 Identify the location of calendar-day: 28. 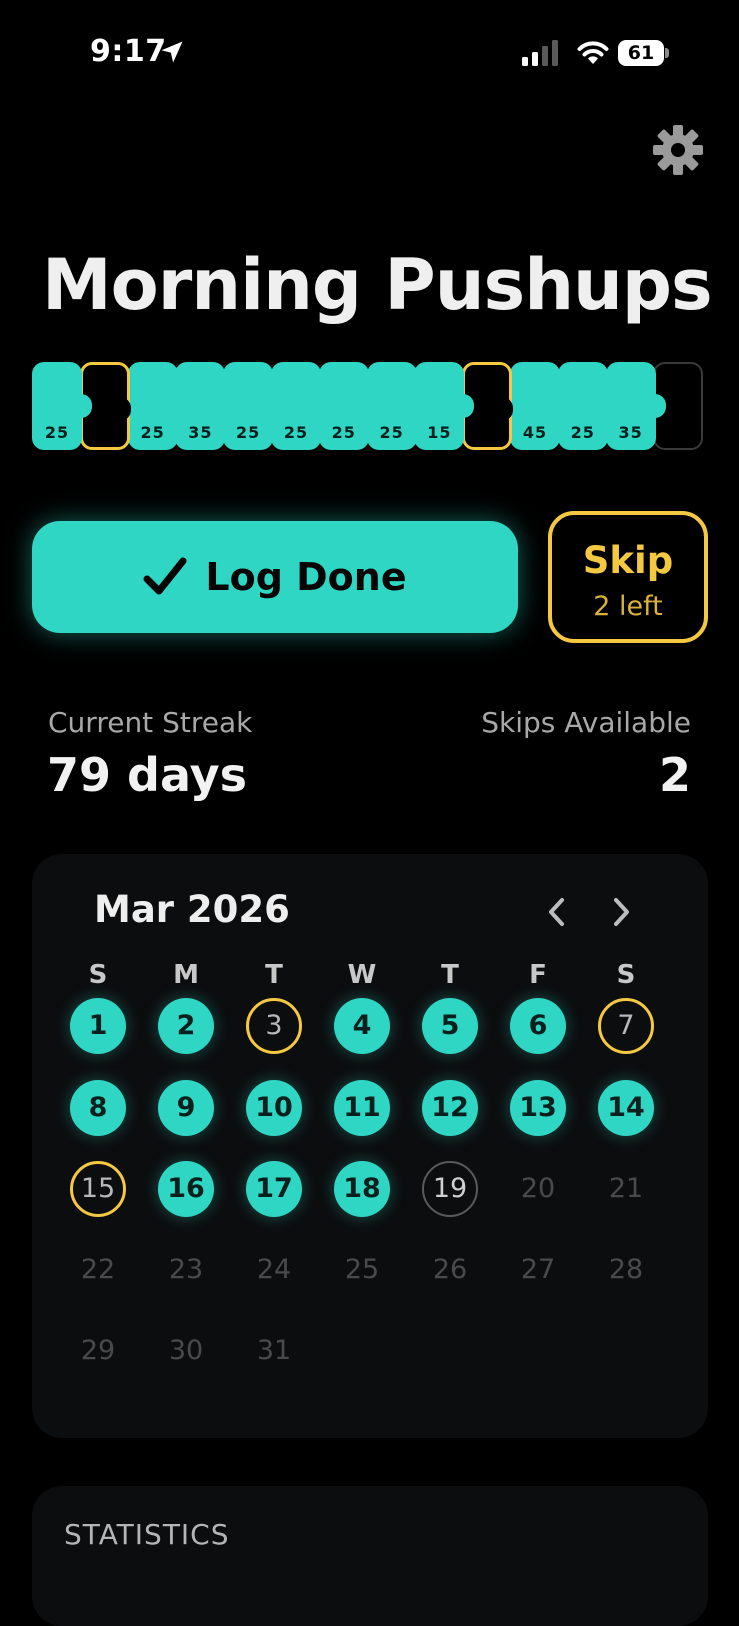
(626, 1270).